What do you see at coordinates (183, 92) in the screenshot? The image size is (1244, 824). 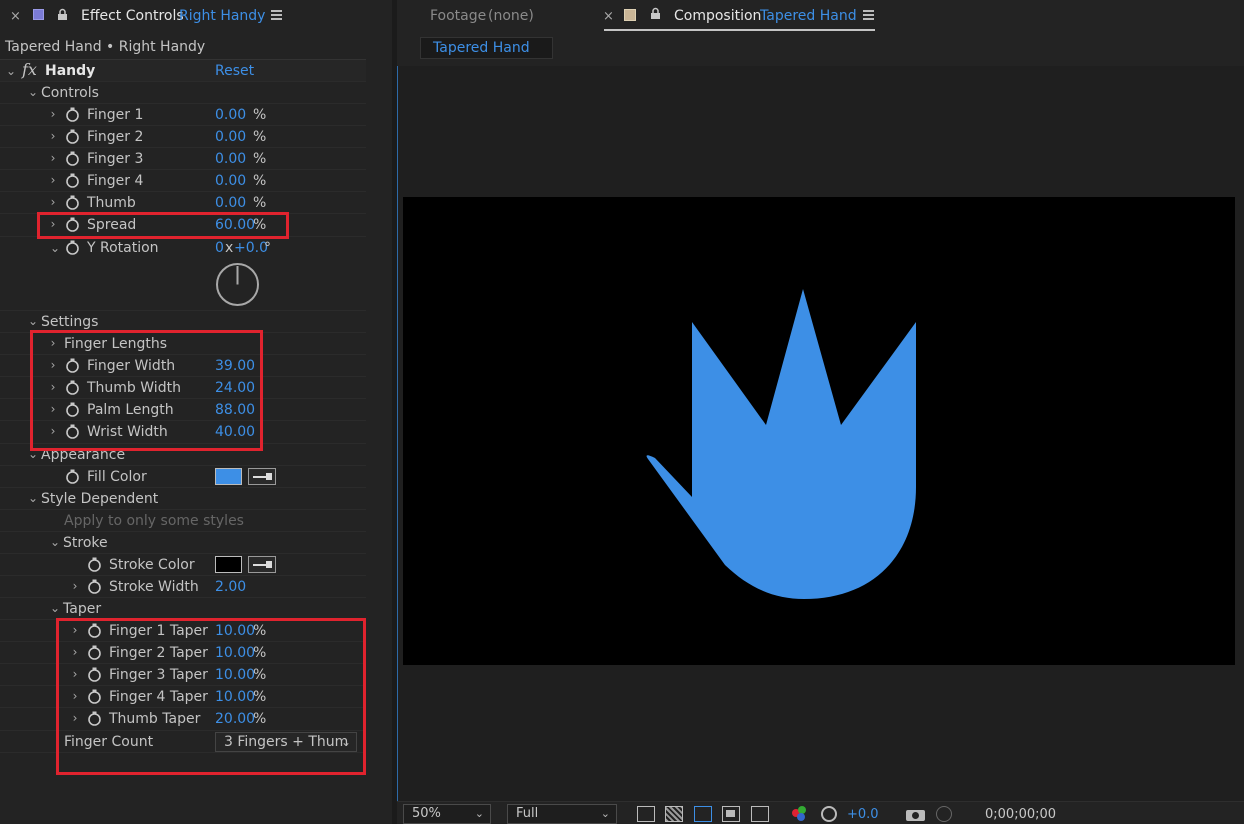 I see `controls-group-row: ⌄ Controls` at bounding box center [183, 92].